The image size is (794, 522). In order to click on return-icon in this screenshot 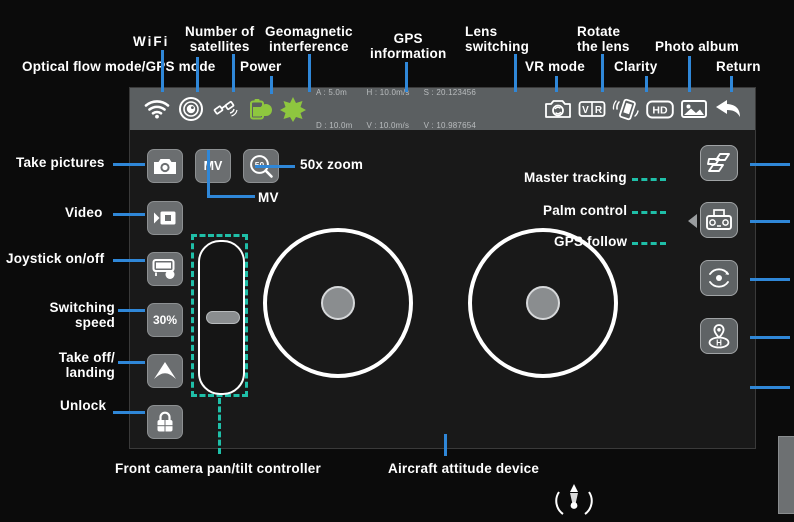, I will do `click(728, 109)`.